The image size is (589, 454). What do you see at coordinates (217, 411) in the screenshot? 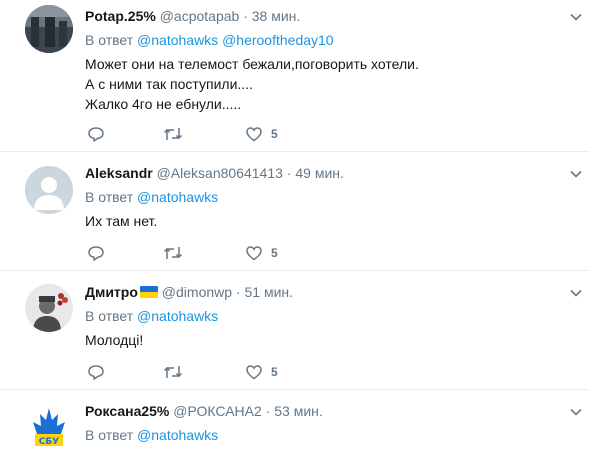
I see `user-handle: @РОКСАНА2` at bounding box center [217, 411].